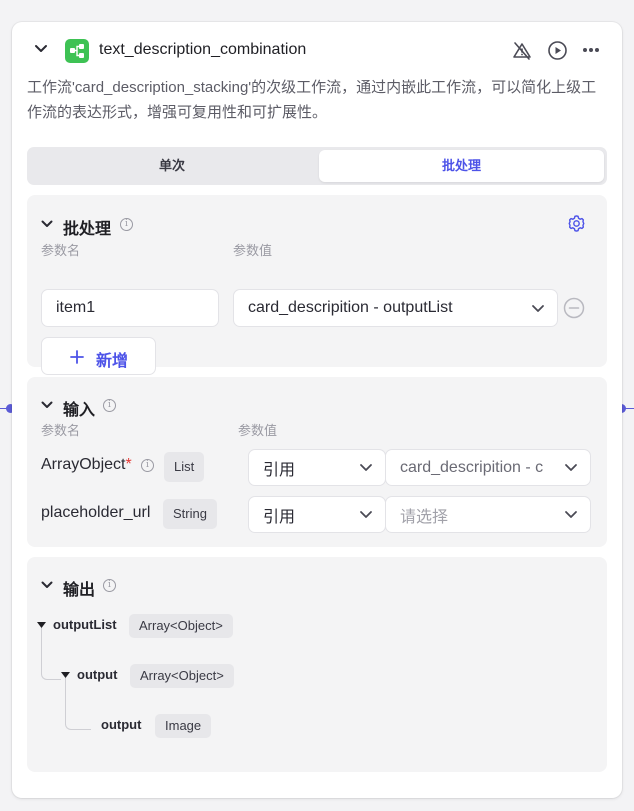 The width and height of the screenshot is (634, 811). Describe the element at coordinates (591, 50) in the screenshot. I see `more-icon` at that location.